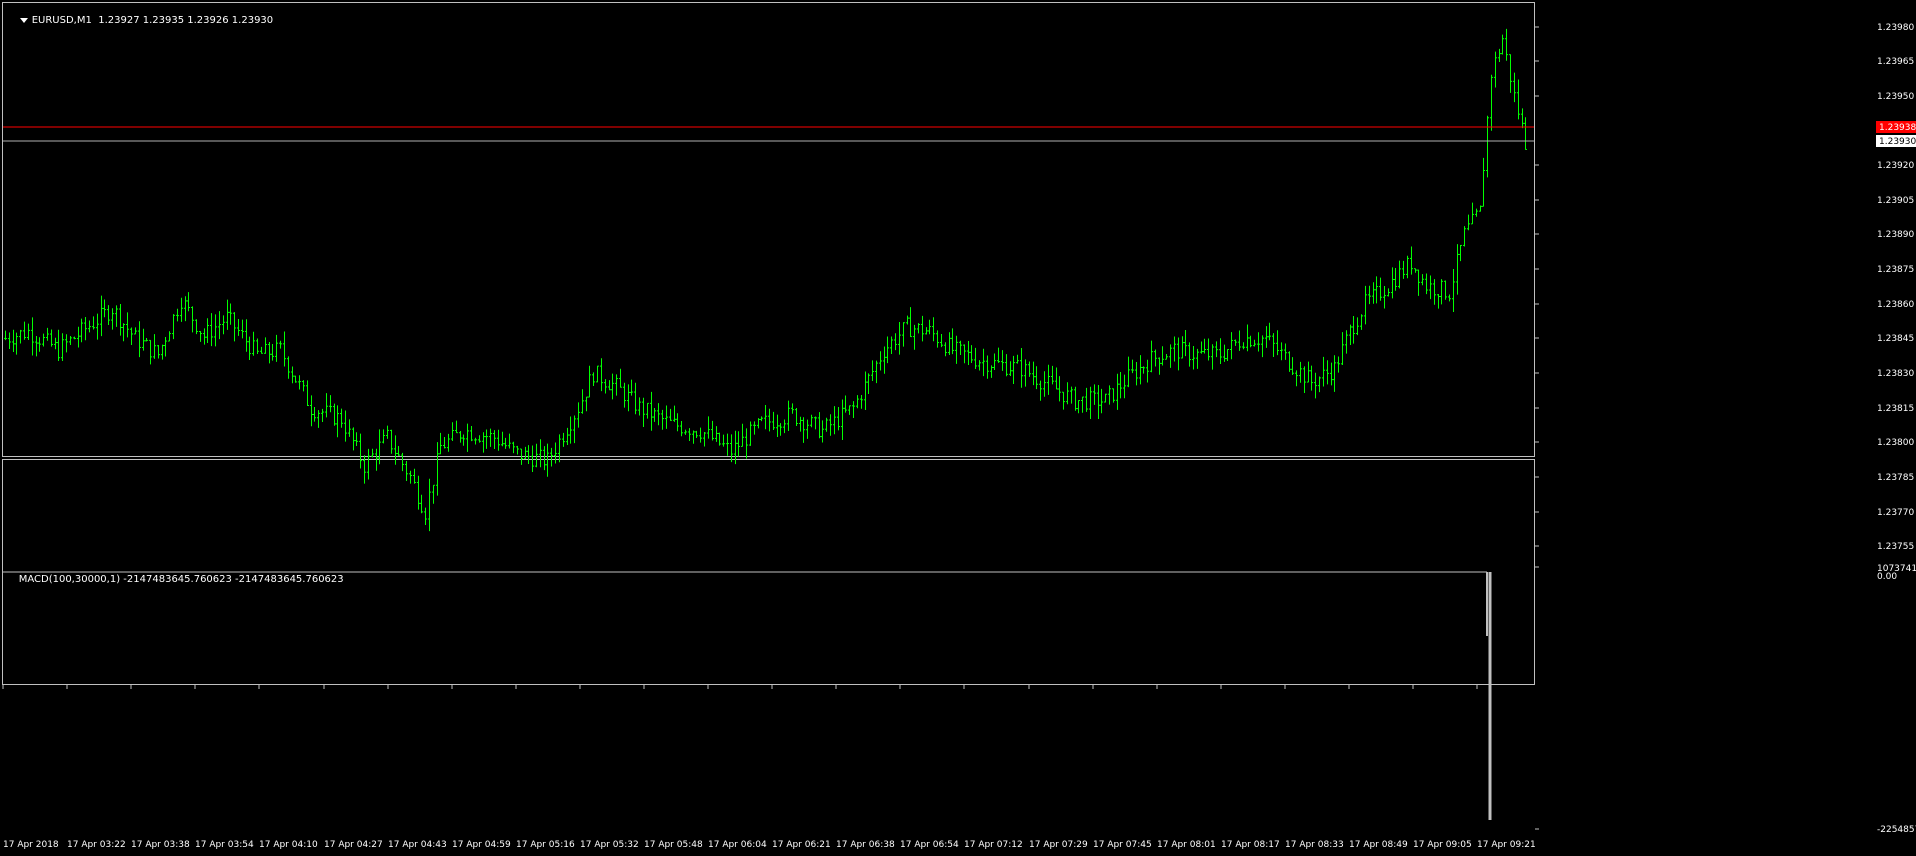  Describe the element at coordinates (865, 845) in the screenshot. I see `time-axis-label: 17 Apr 06:38` at that location.